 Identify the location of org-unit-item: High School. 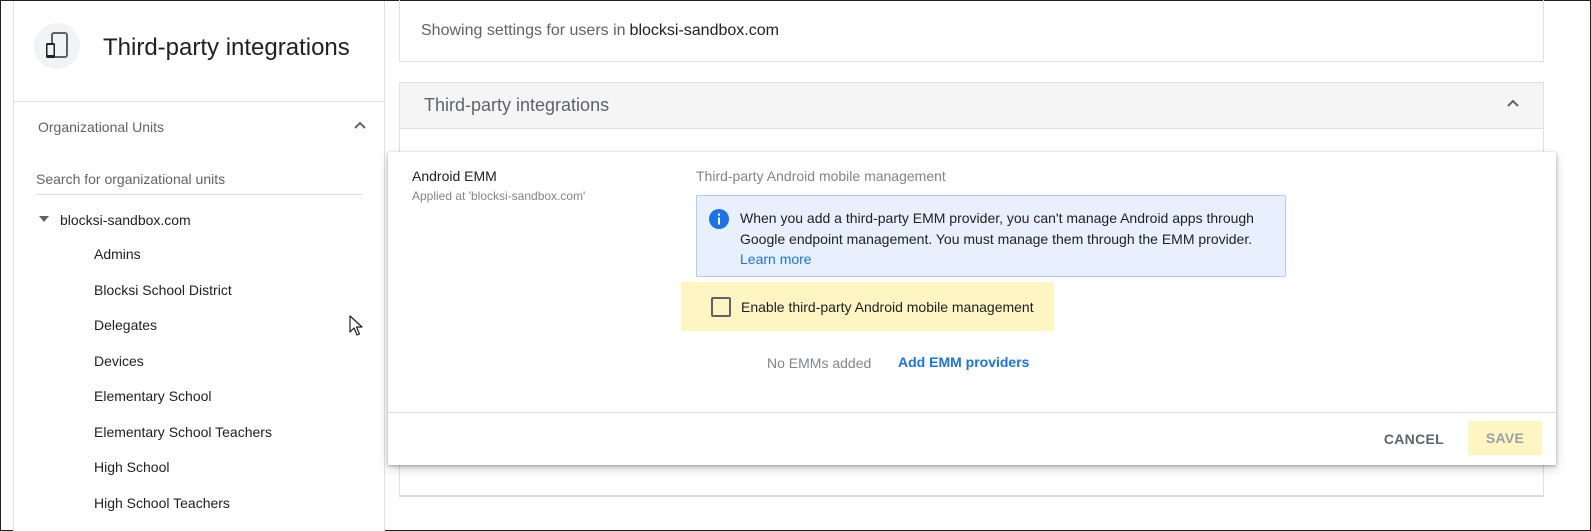
(183, 468).